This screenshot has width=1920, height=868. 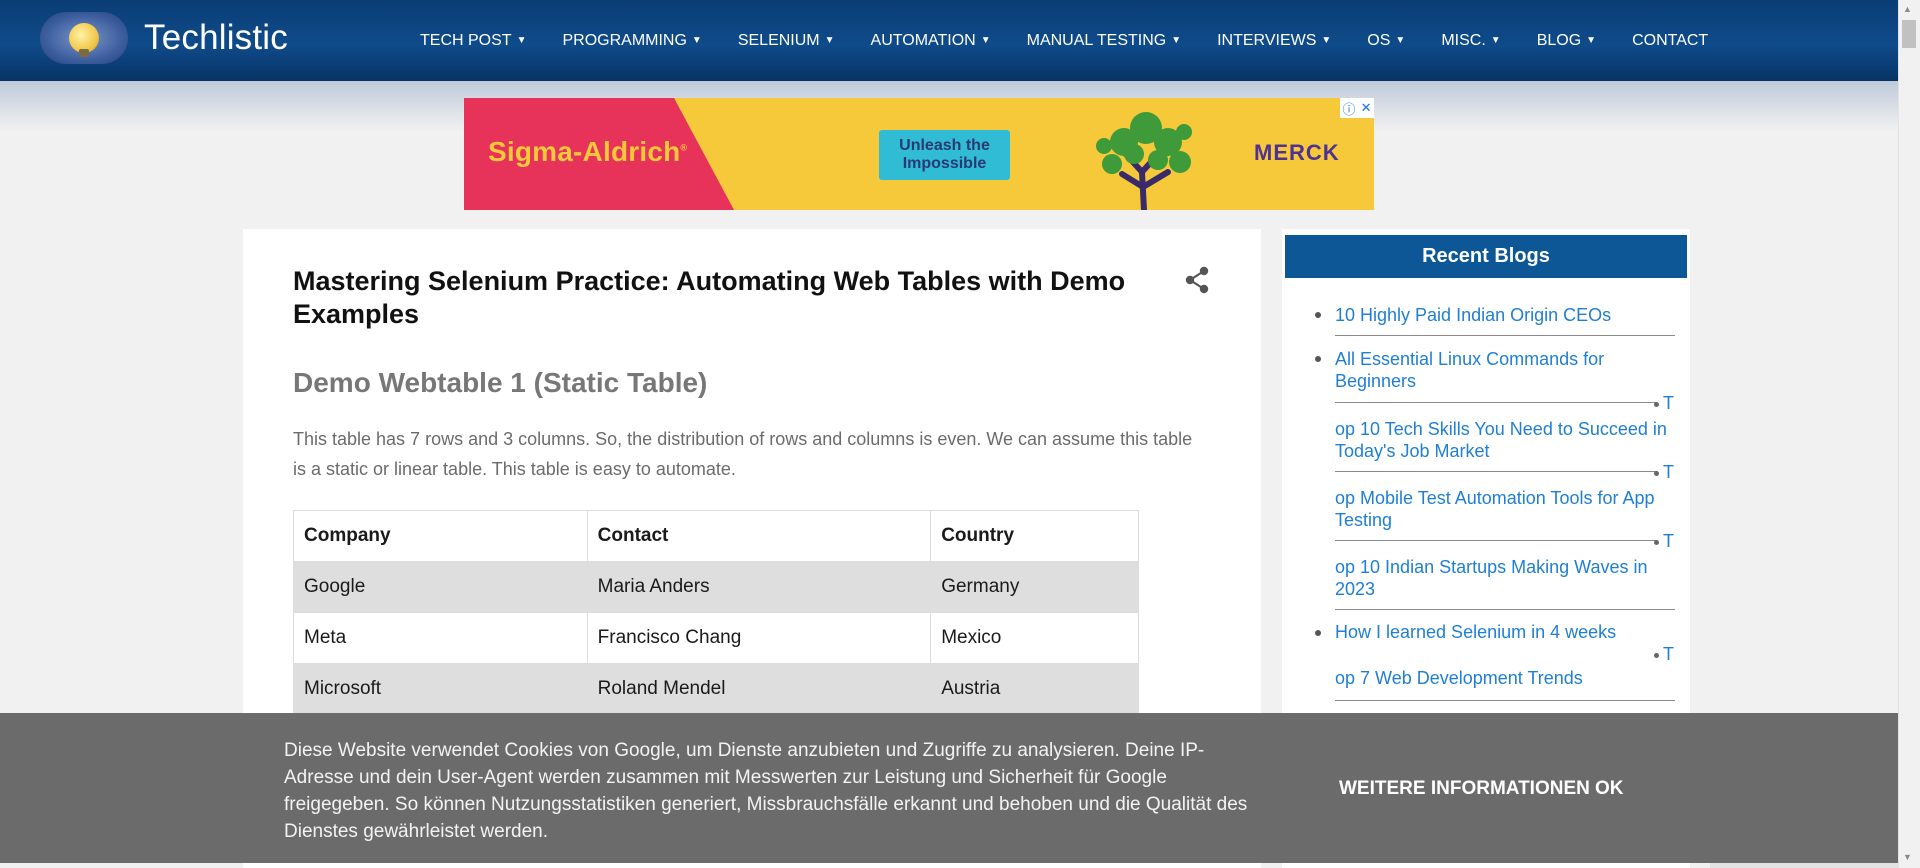 I want to click on table-header-row: Company Contact Country, so click(x=716, y=536).